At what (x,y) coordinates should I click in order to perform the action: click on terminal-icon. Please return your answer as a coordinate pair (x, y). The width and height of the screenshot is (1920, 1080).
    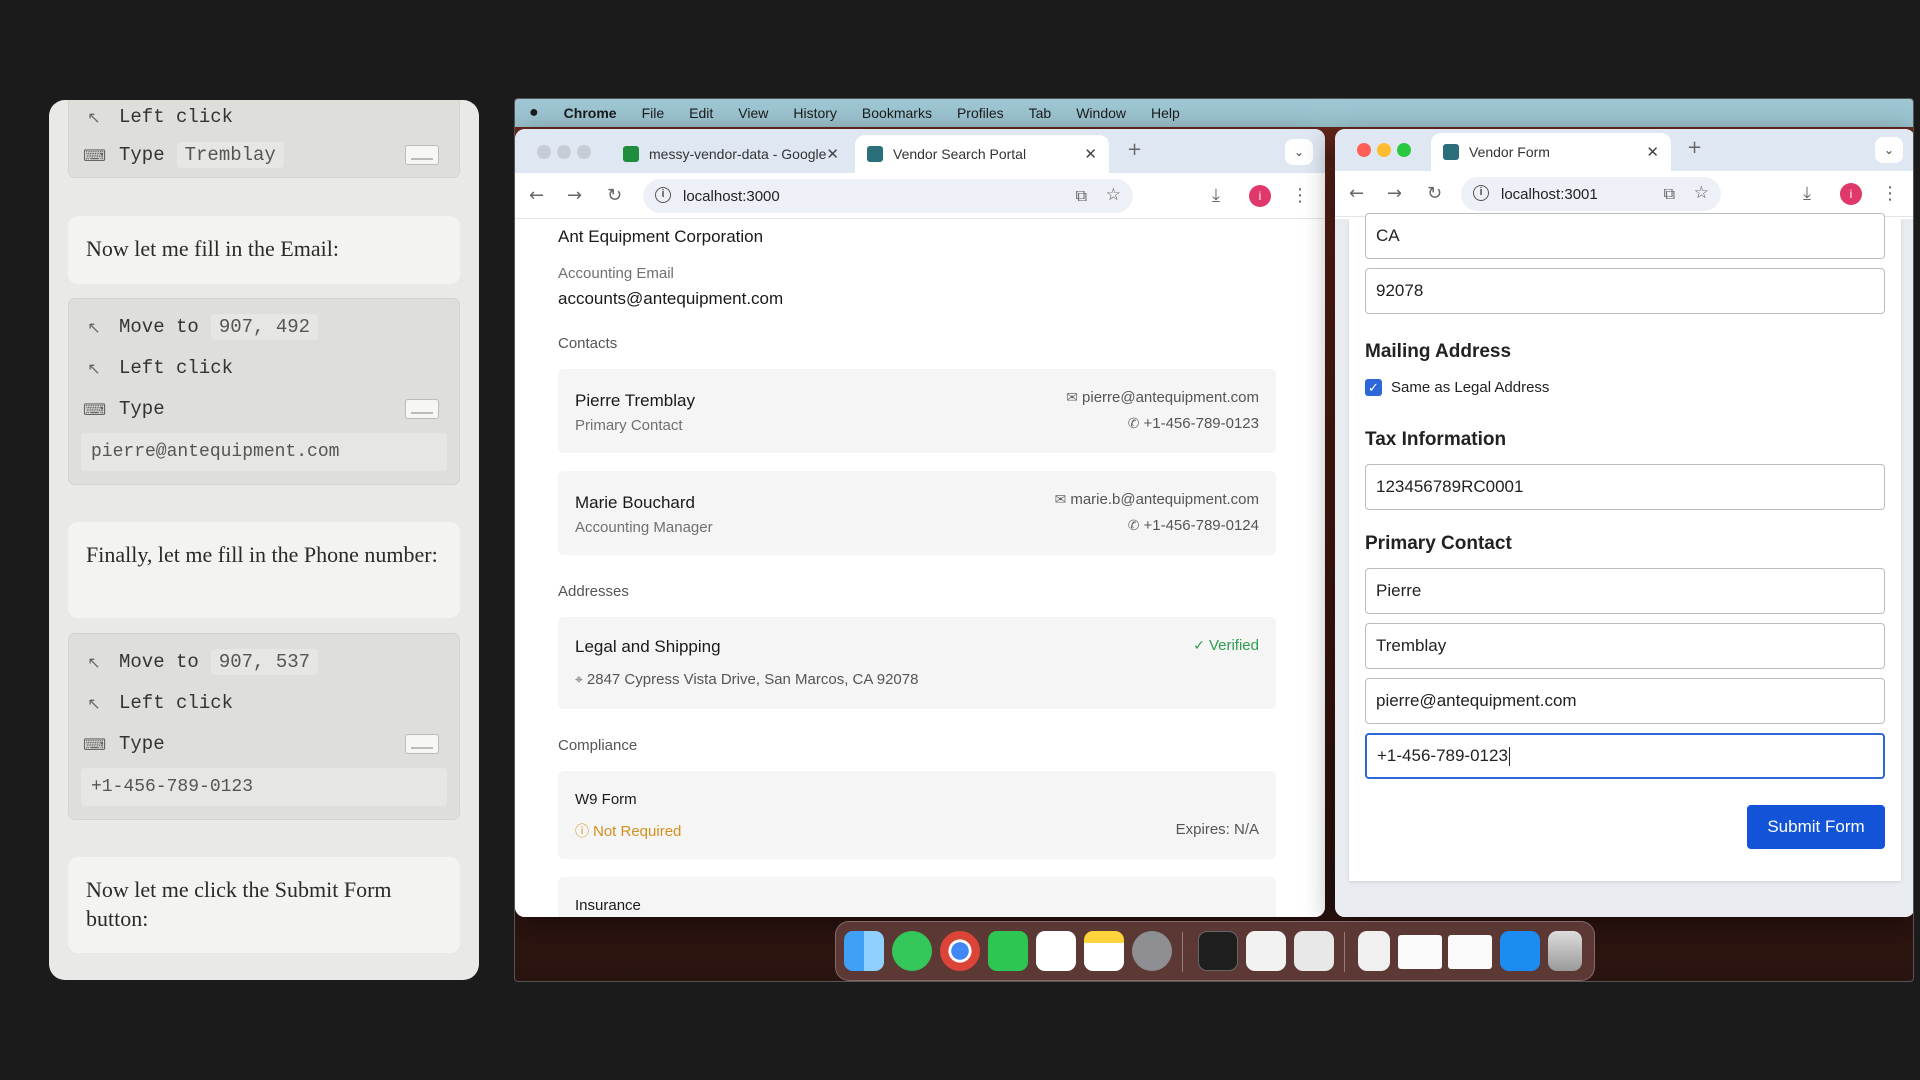
    Looking at the image, I should click on (1218, 951).